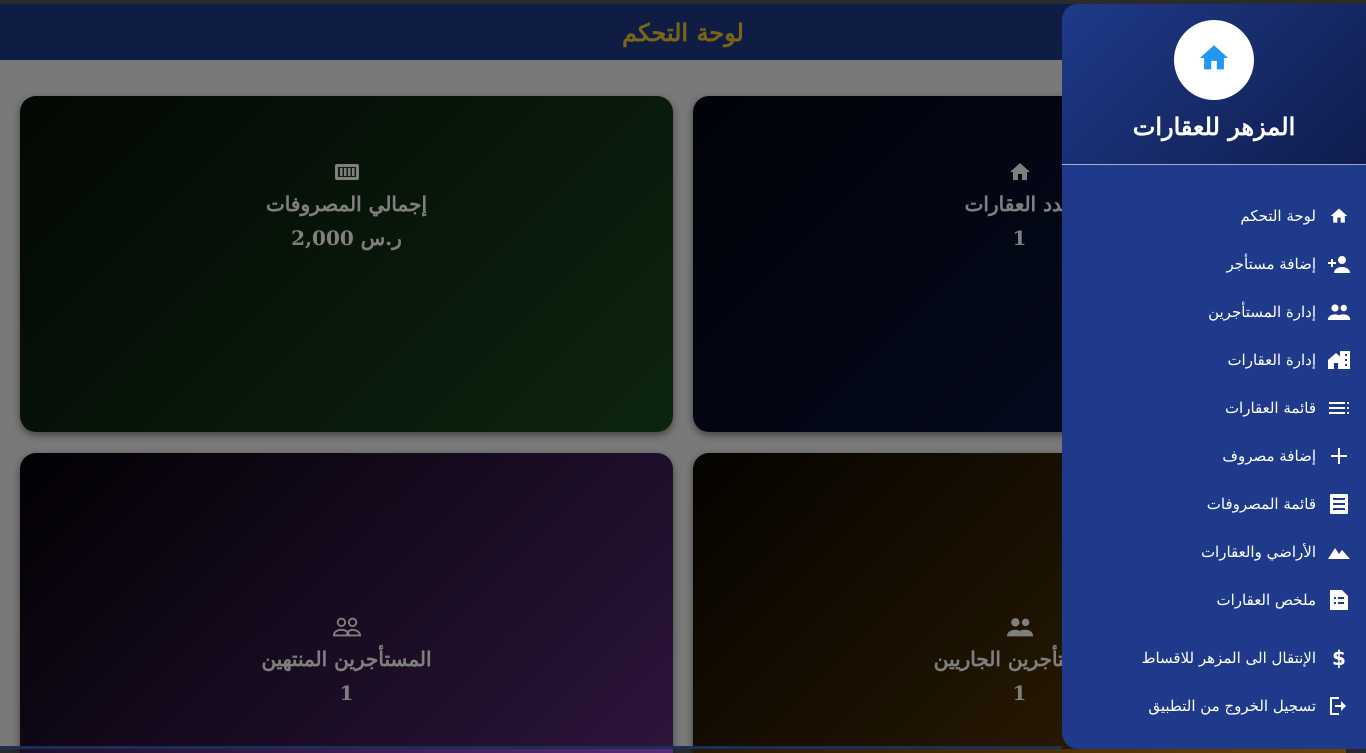 This screenshot has width=1366, height=753. What do you see at coordinates (1261, 504) in the screenshot?
I see `menu-item-label: قائمة المصروفات` at bounding box center [1261, 504].